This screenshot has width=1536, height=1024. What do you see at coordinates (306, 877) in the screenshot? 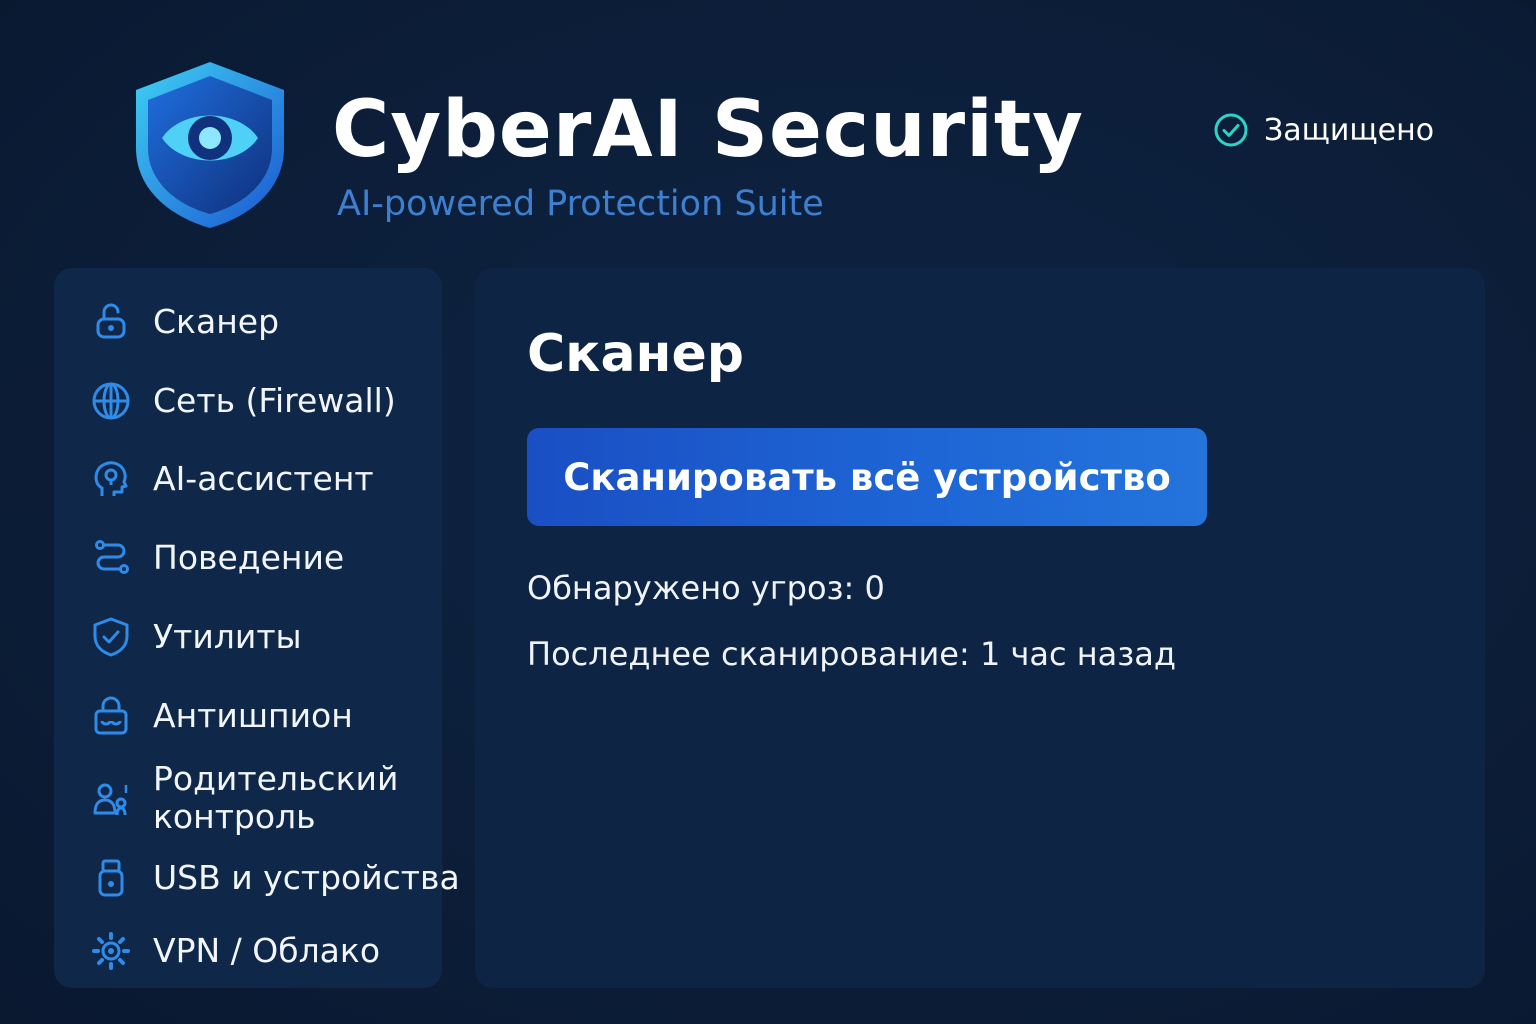
I see `sidebar-item-label: USB и устройства` at bounding box center [306, 877].